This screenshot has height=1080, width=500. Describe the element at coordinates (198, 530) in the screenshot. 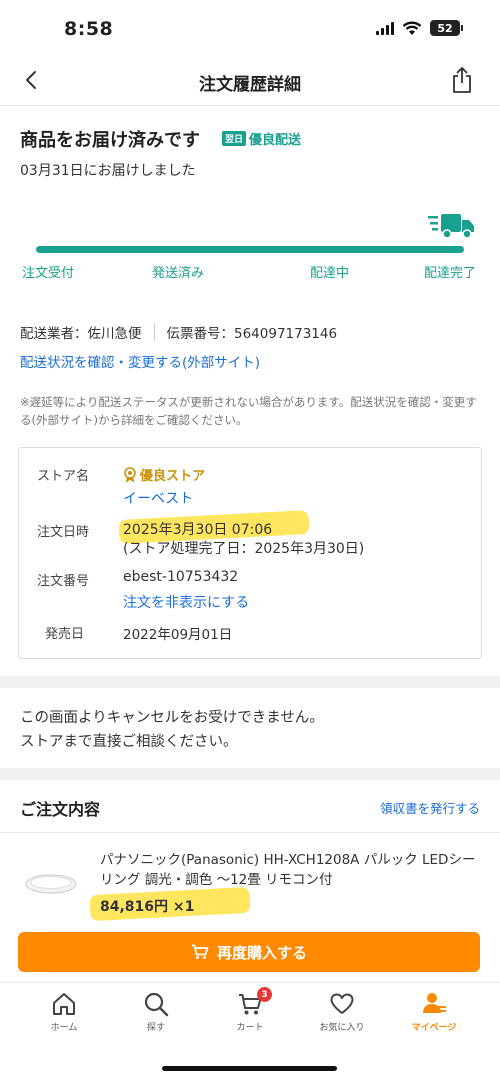

I see `order-date: 2025年3月30日 07:06` at that location.